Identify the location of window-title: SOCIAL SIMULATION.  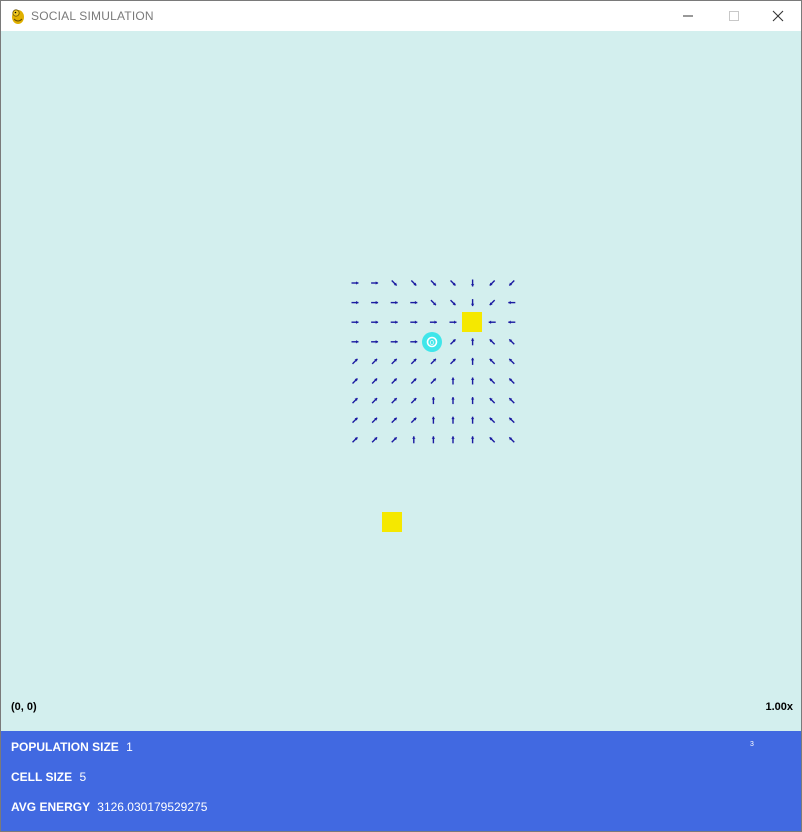
(92, 16).